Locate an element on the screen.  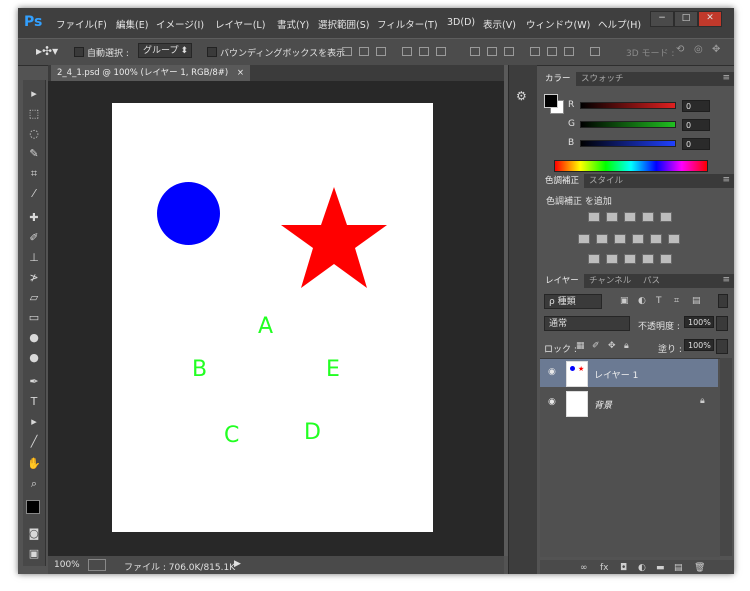
fill-slider-toggle is located at coordinates (722, 346).